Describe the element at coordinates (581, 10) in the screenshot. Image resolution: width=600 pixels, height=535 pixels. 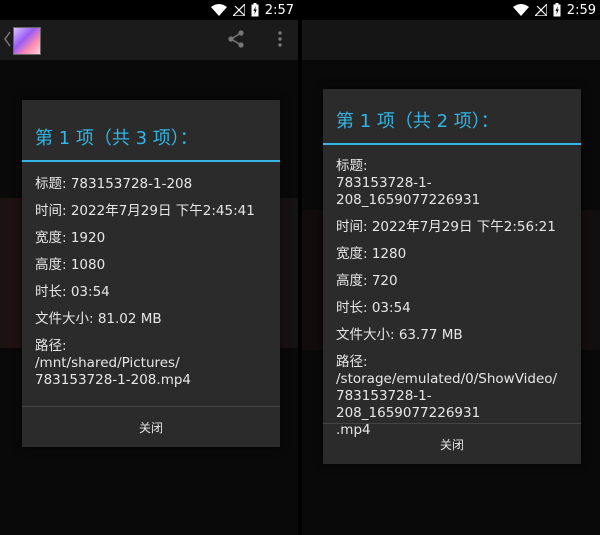
I see `status-time: 2:59` at that location.